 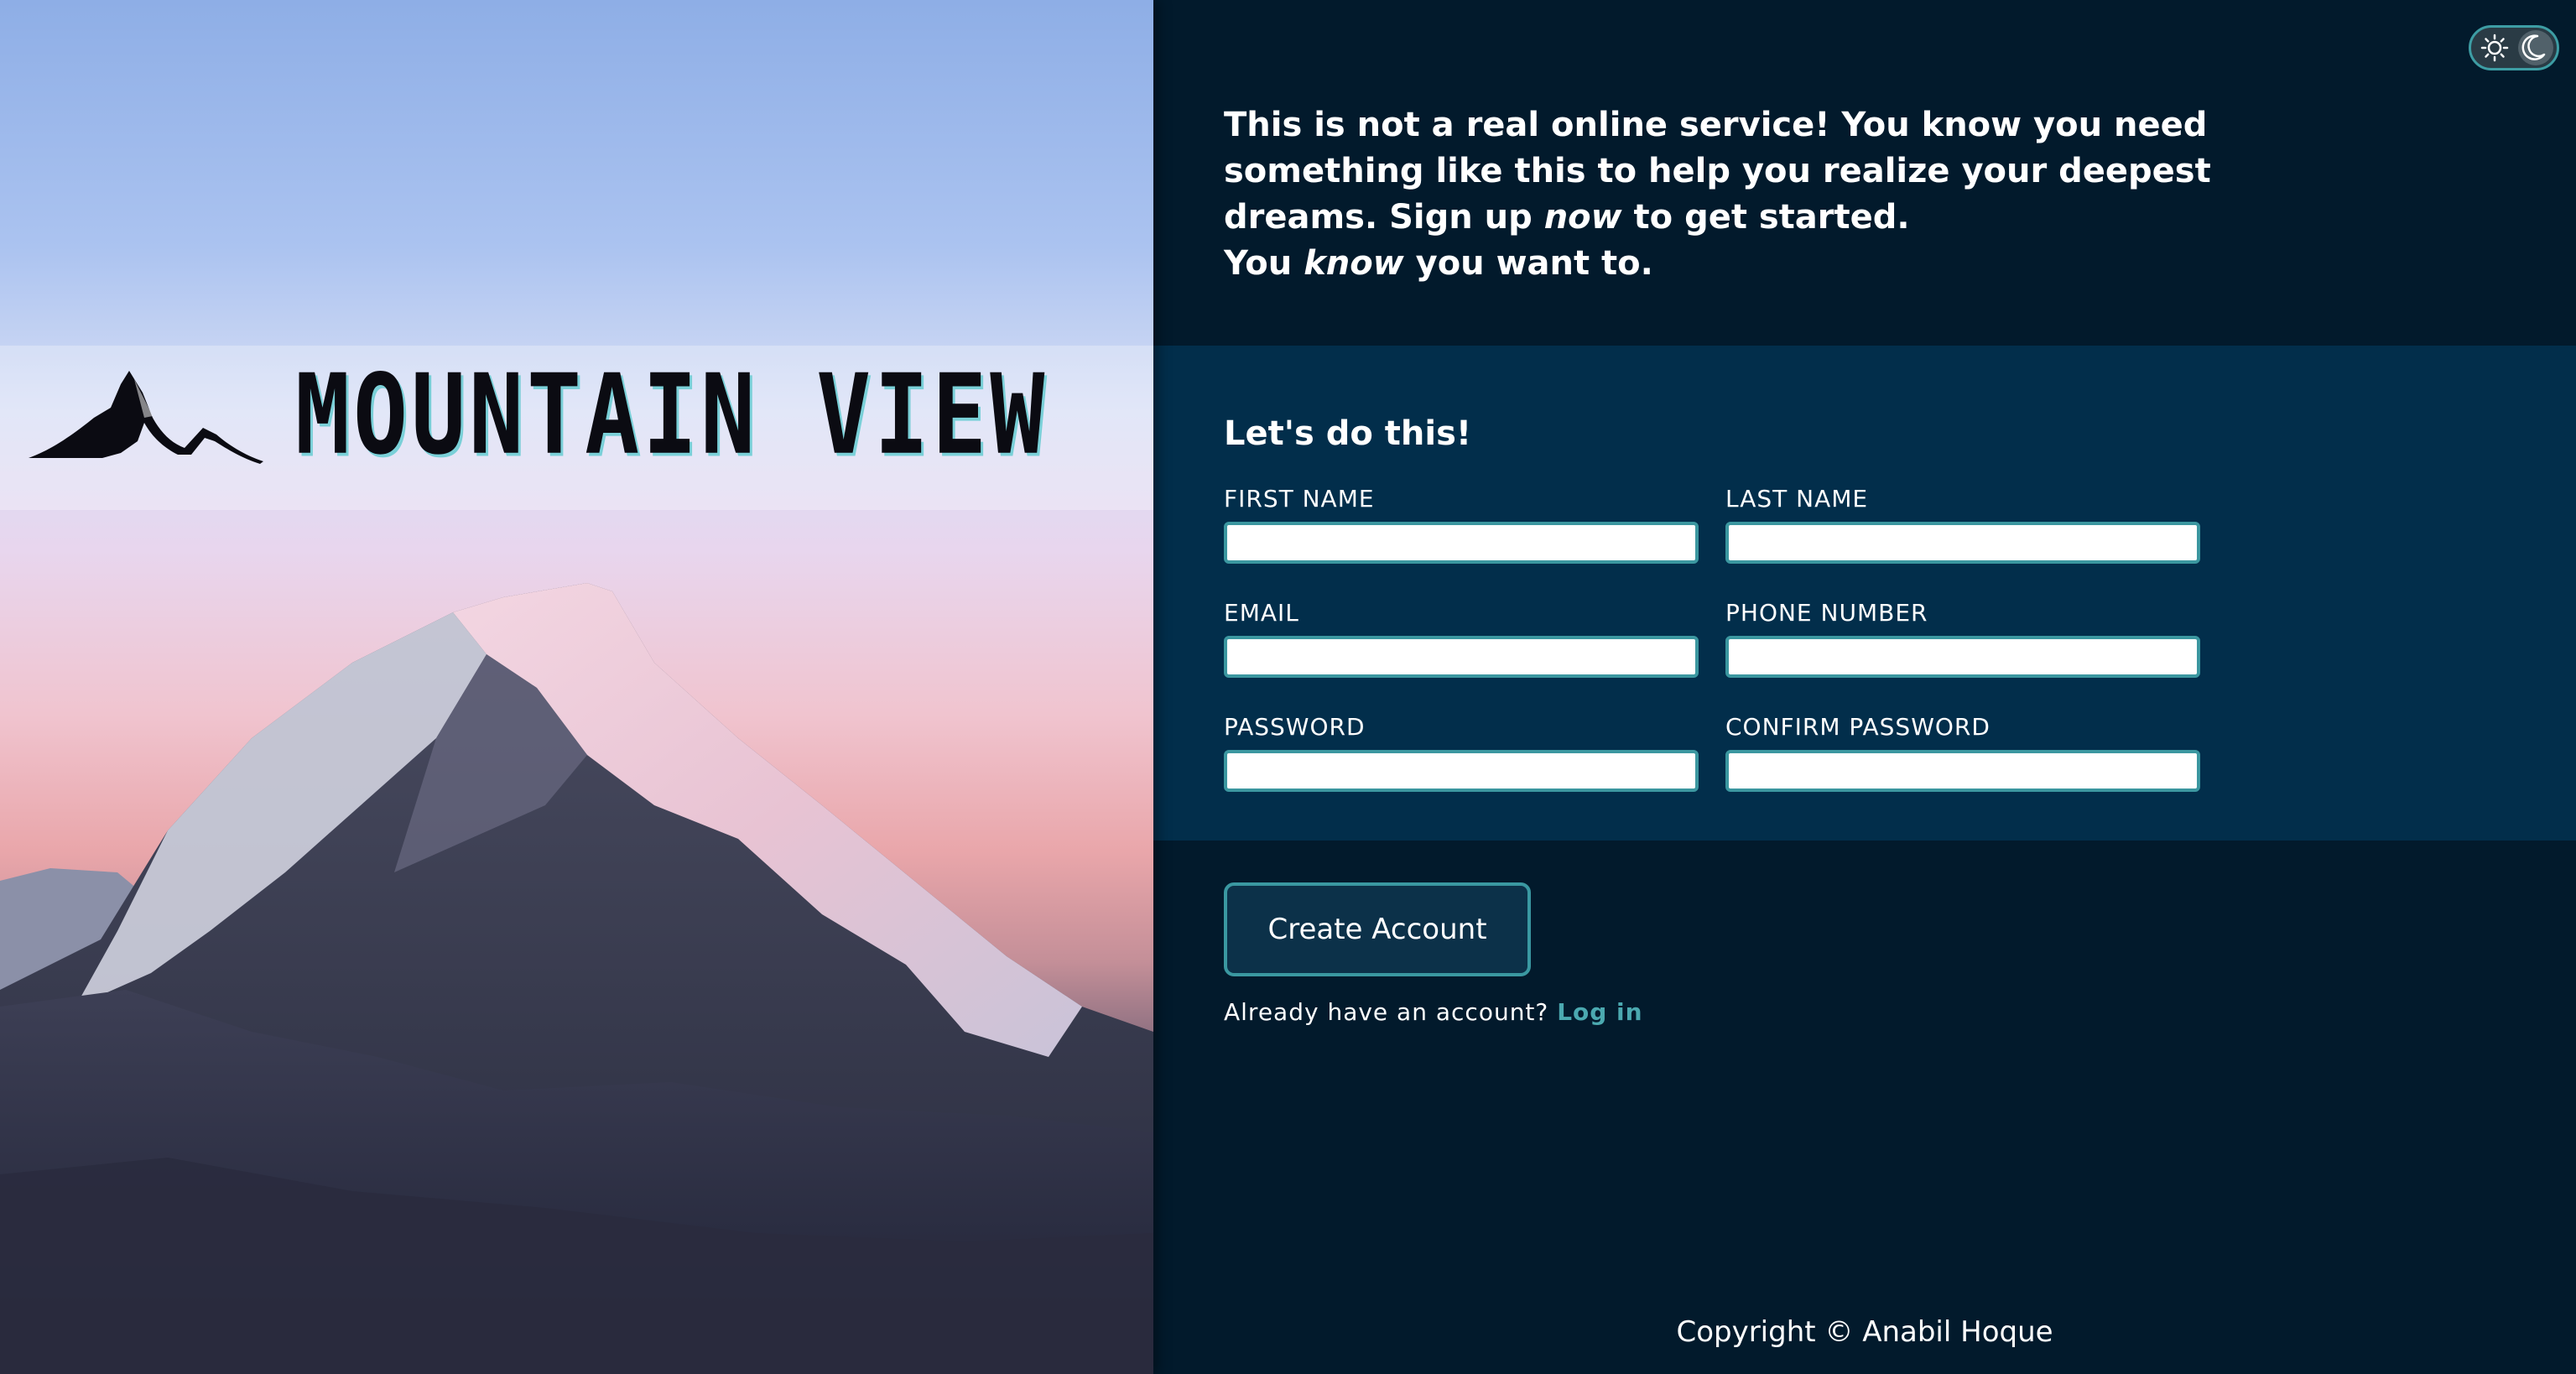 I want to click on intro-line1-b: to get started., so click(x=1765, y=217).